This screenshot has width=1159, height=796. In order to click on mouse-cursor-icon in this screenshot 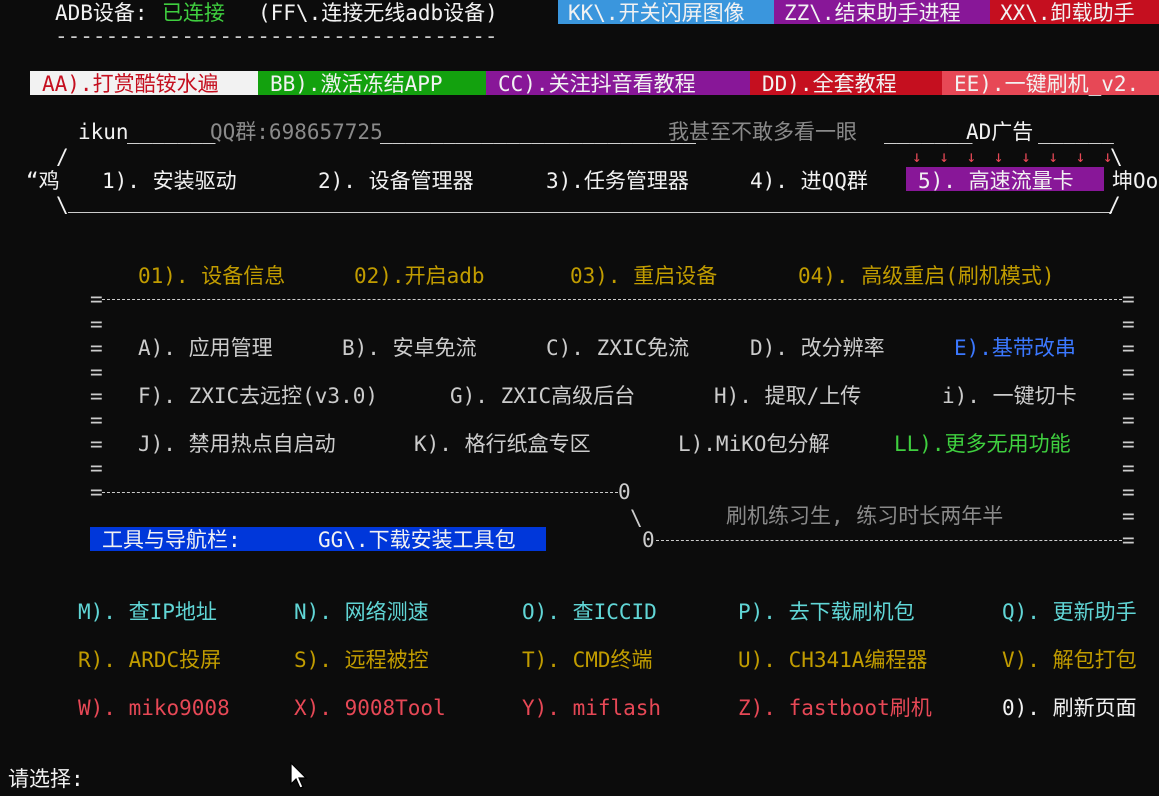, I will do `click(299, 775)`.